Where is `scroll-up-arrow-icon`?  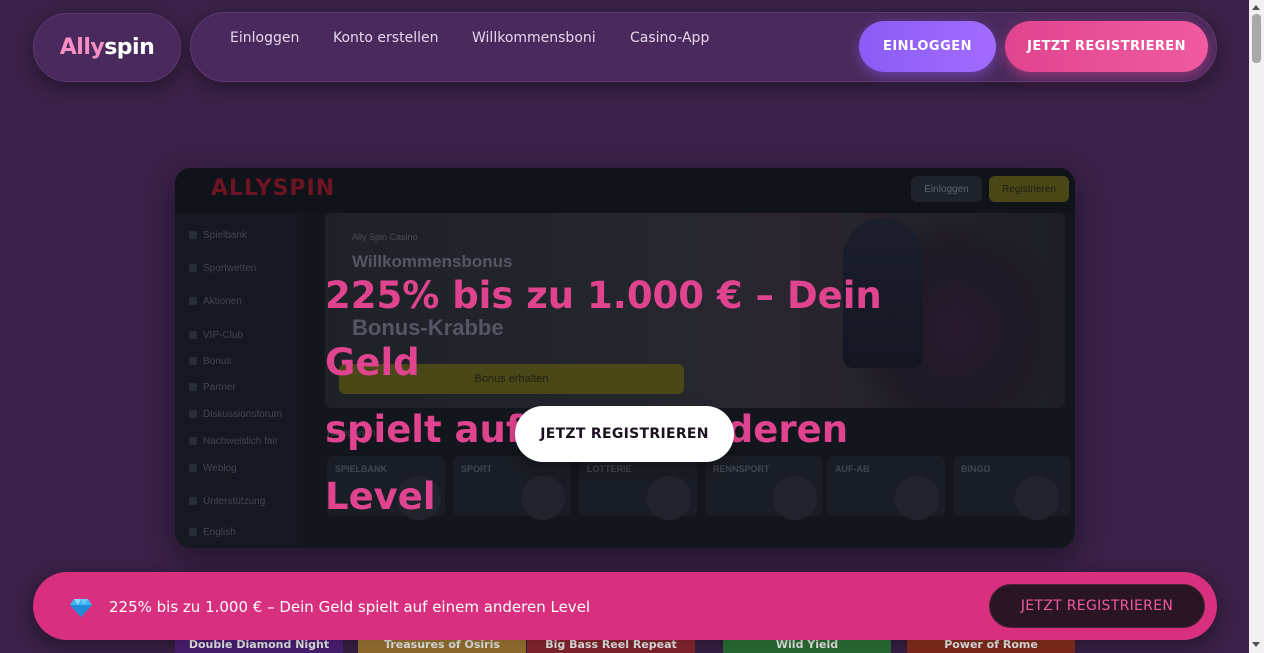
scroll-up-arrow-icon is located at coordinates (1256, 7).